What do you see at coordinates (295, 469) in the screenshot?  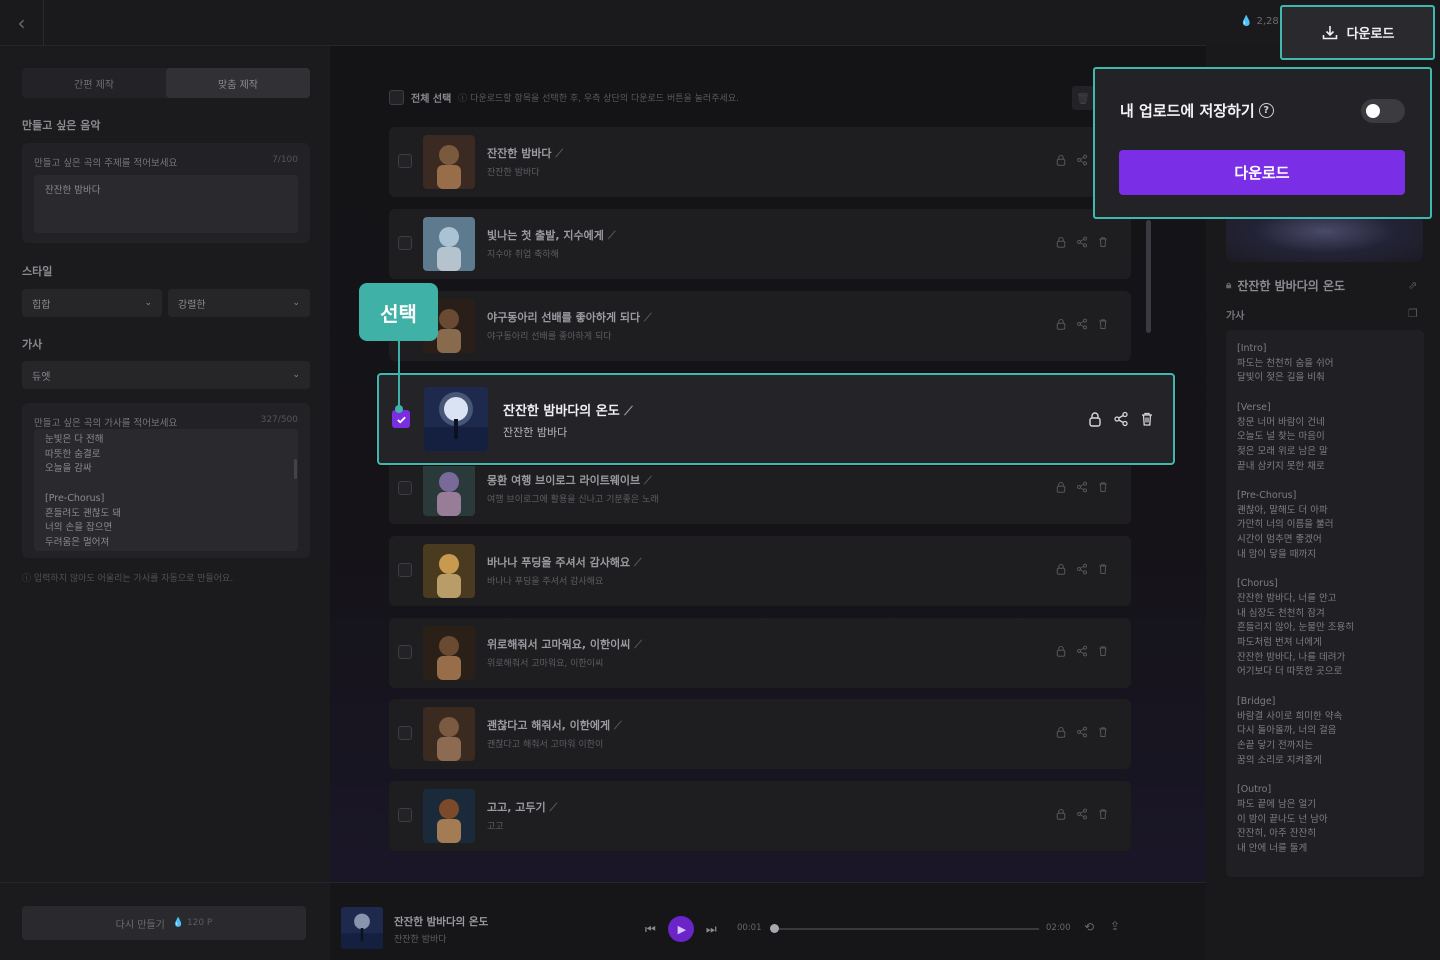 I see `lyrics-scrollbar` at bounding box center [295, 469].